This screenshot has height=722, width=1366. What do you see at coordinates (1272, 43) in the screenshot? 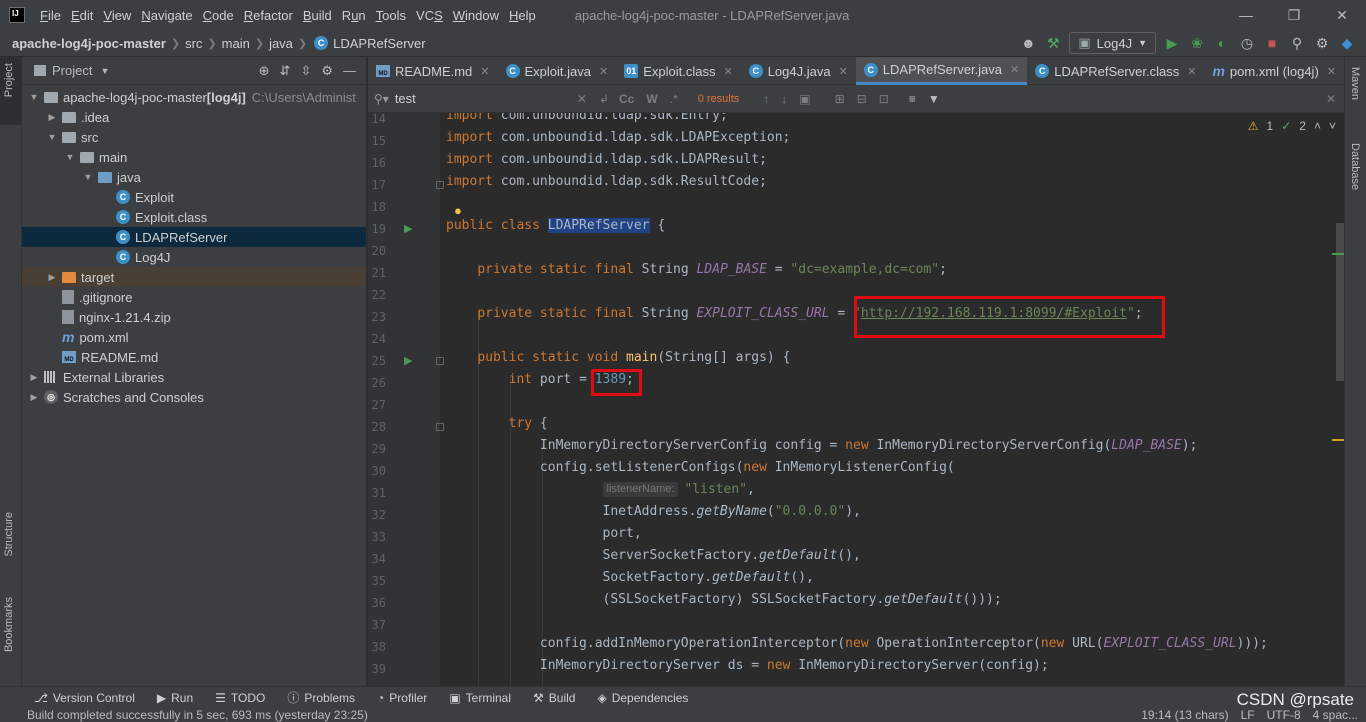
I see `stop-icon: ■` at bounding box center [1272, 43].